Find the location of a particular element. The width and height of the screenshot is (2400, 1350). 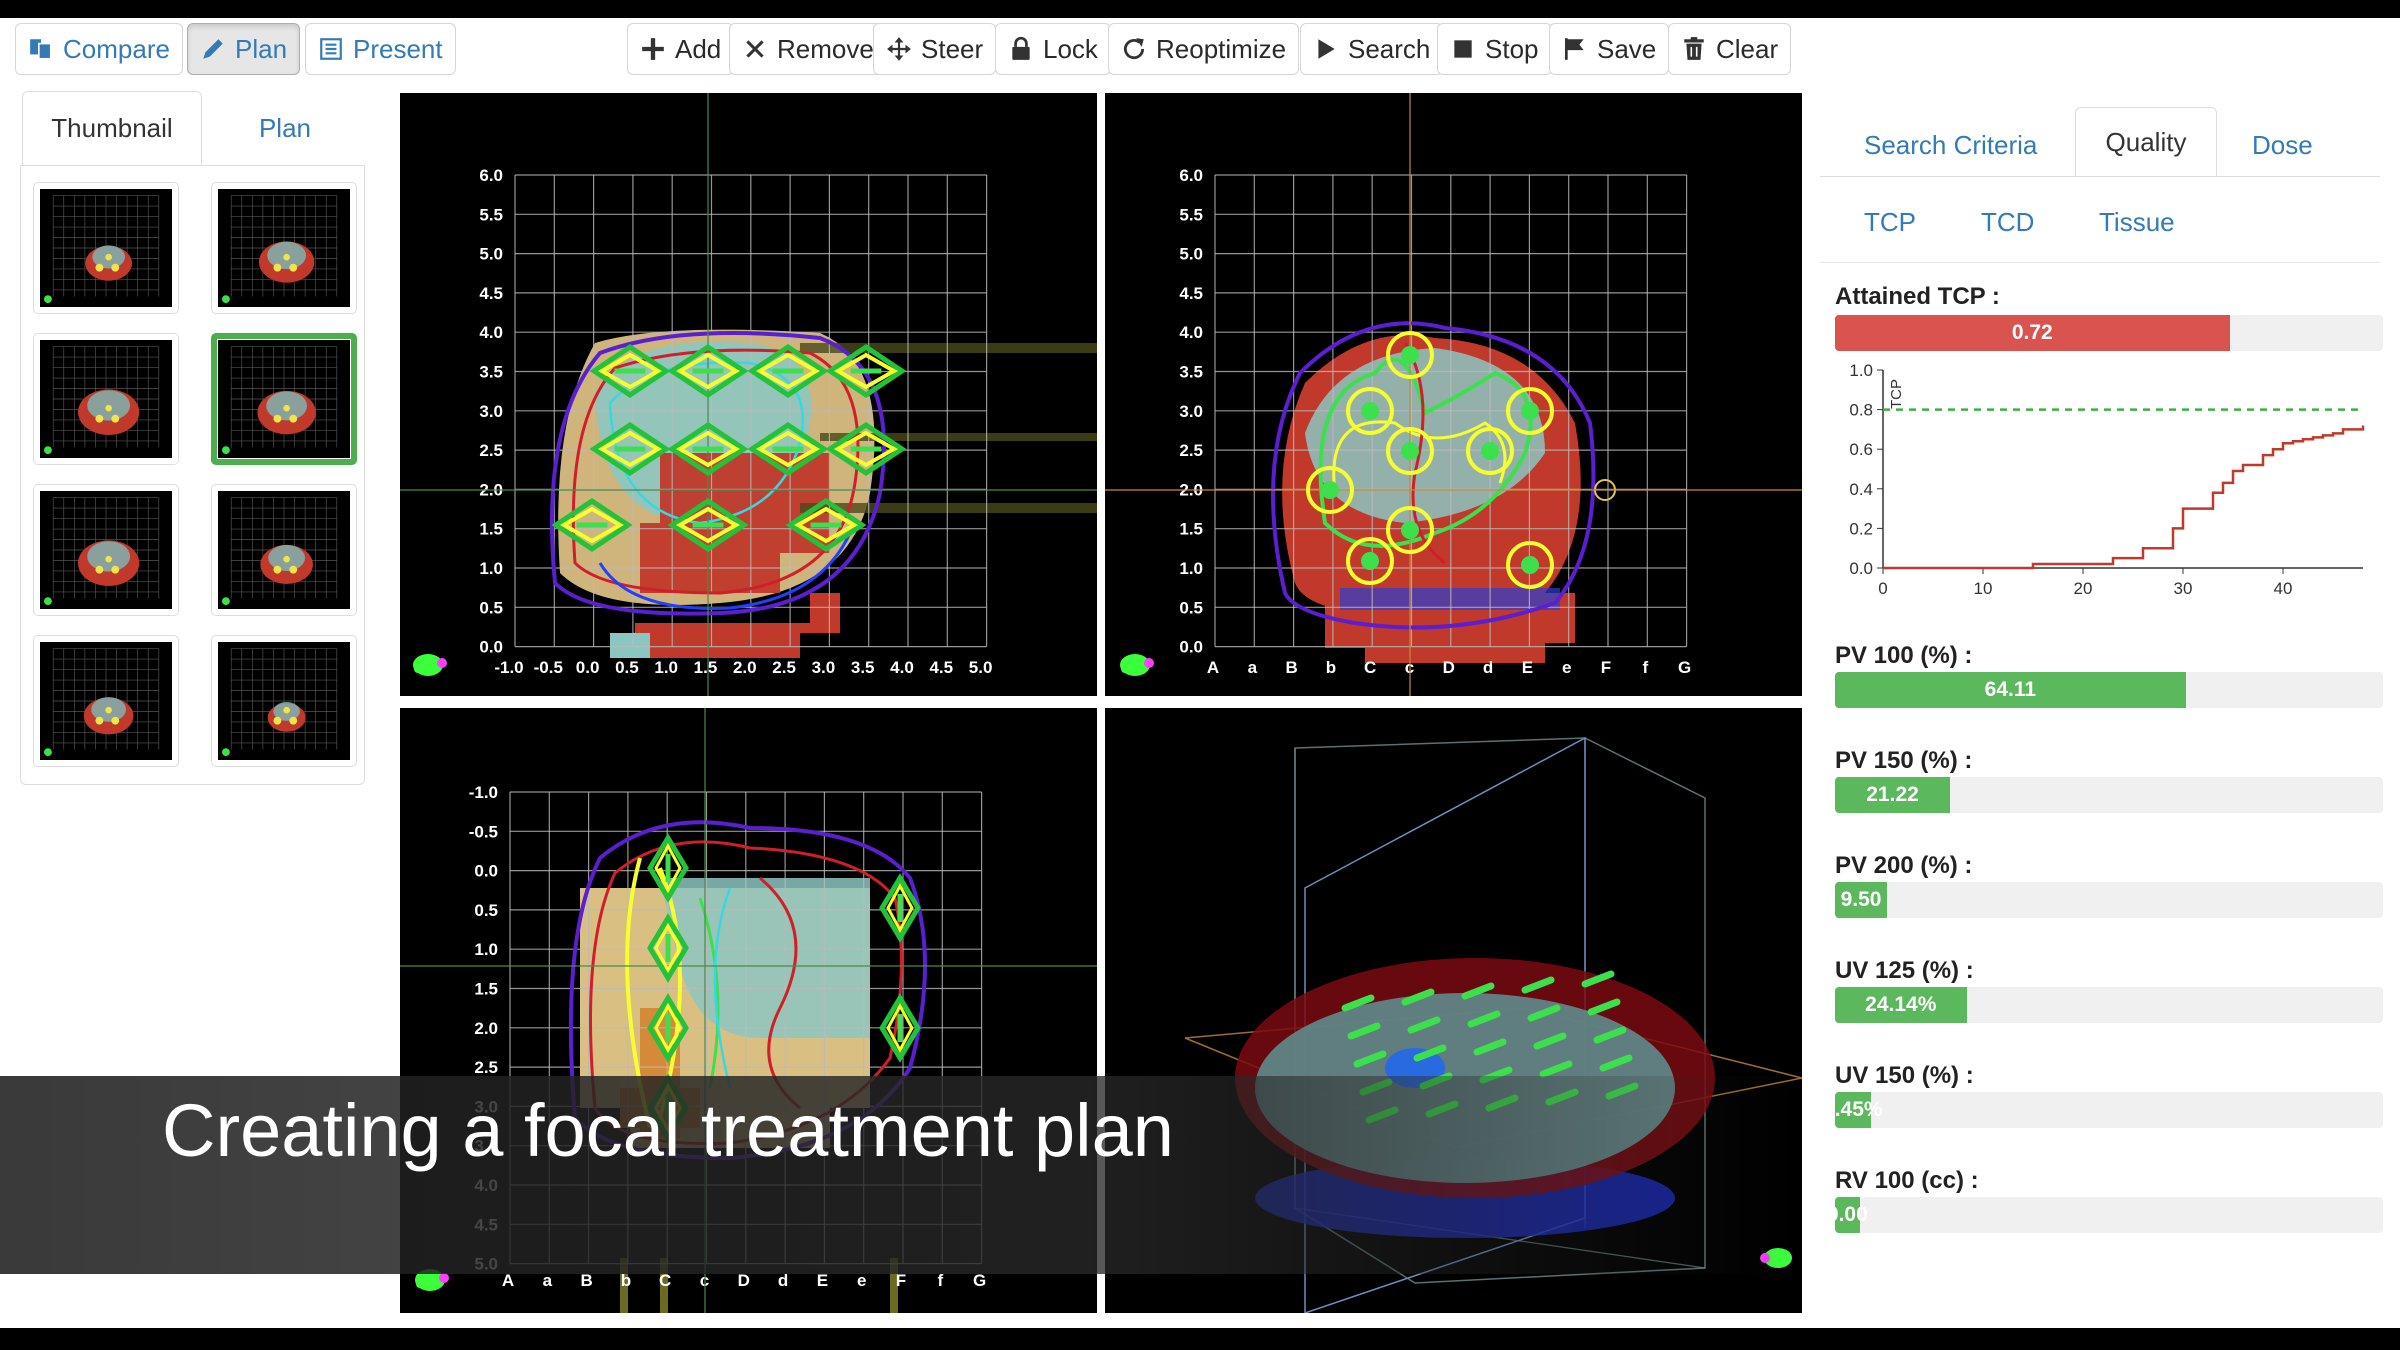

metric-label: PV 200 (%) : is located at coordinates (1904, 865).